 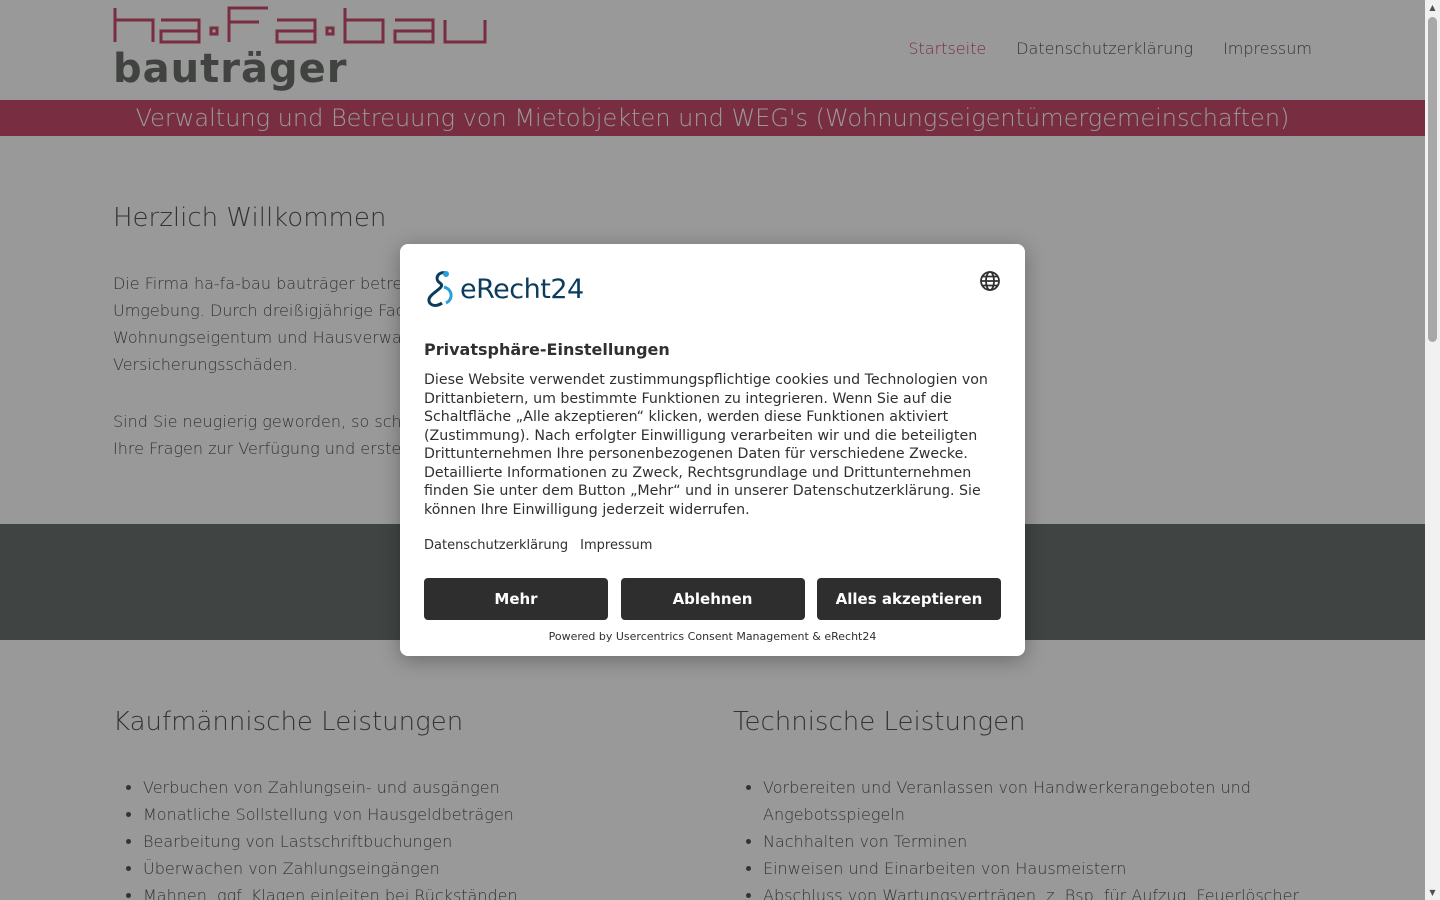 I want to click on consent-link-datenschutz: Datenschutzerklärung, so click(x=496, y=545).